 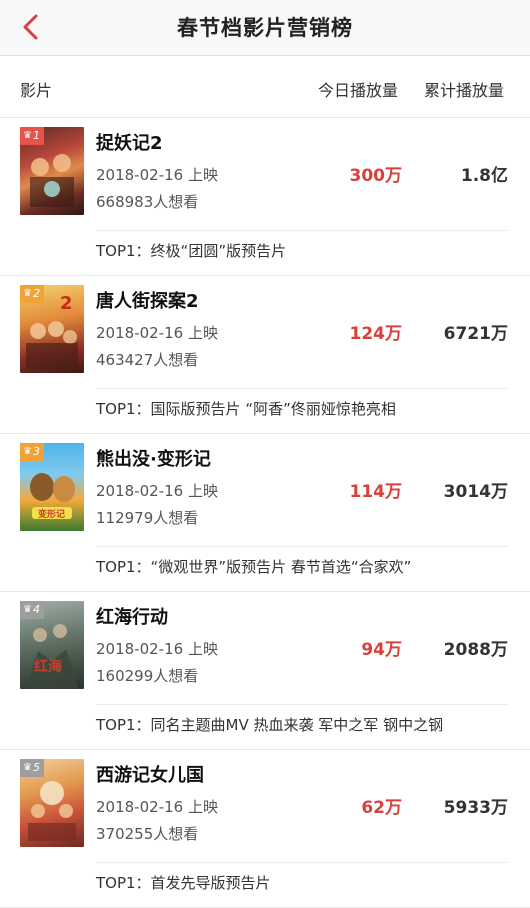 I want to click on top-trailer-link: TOP1：终极“团圆”版预告片, so click(x=191, y=250).